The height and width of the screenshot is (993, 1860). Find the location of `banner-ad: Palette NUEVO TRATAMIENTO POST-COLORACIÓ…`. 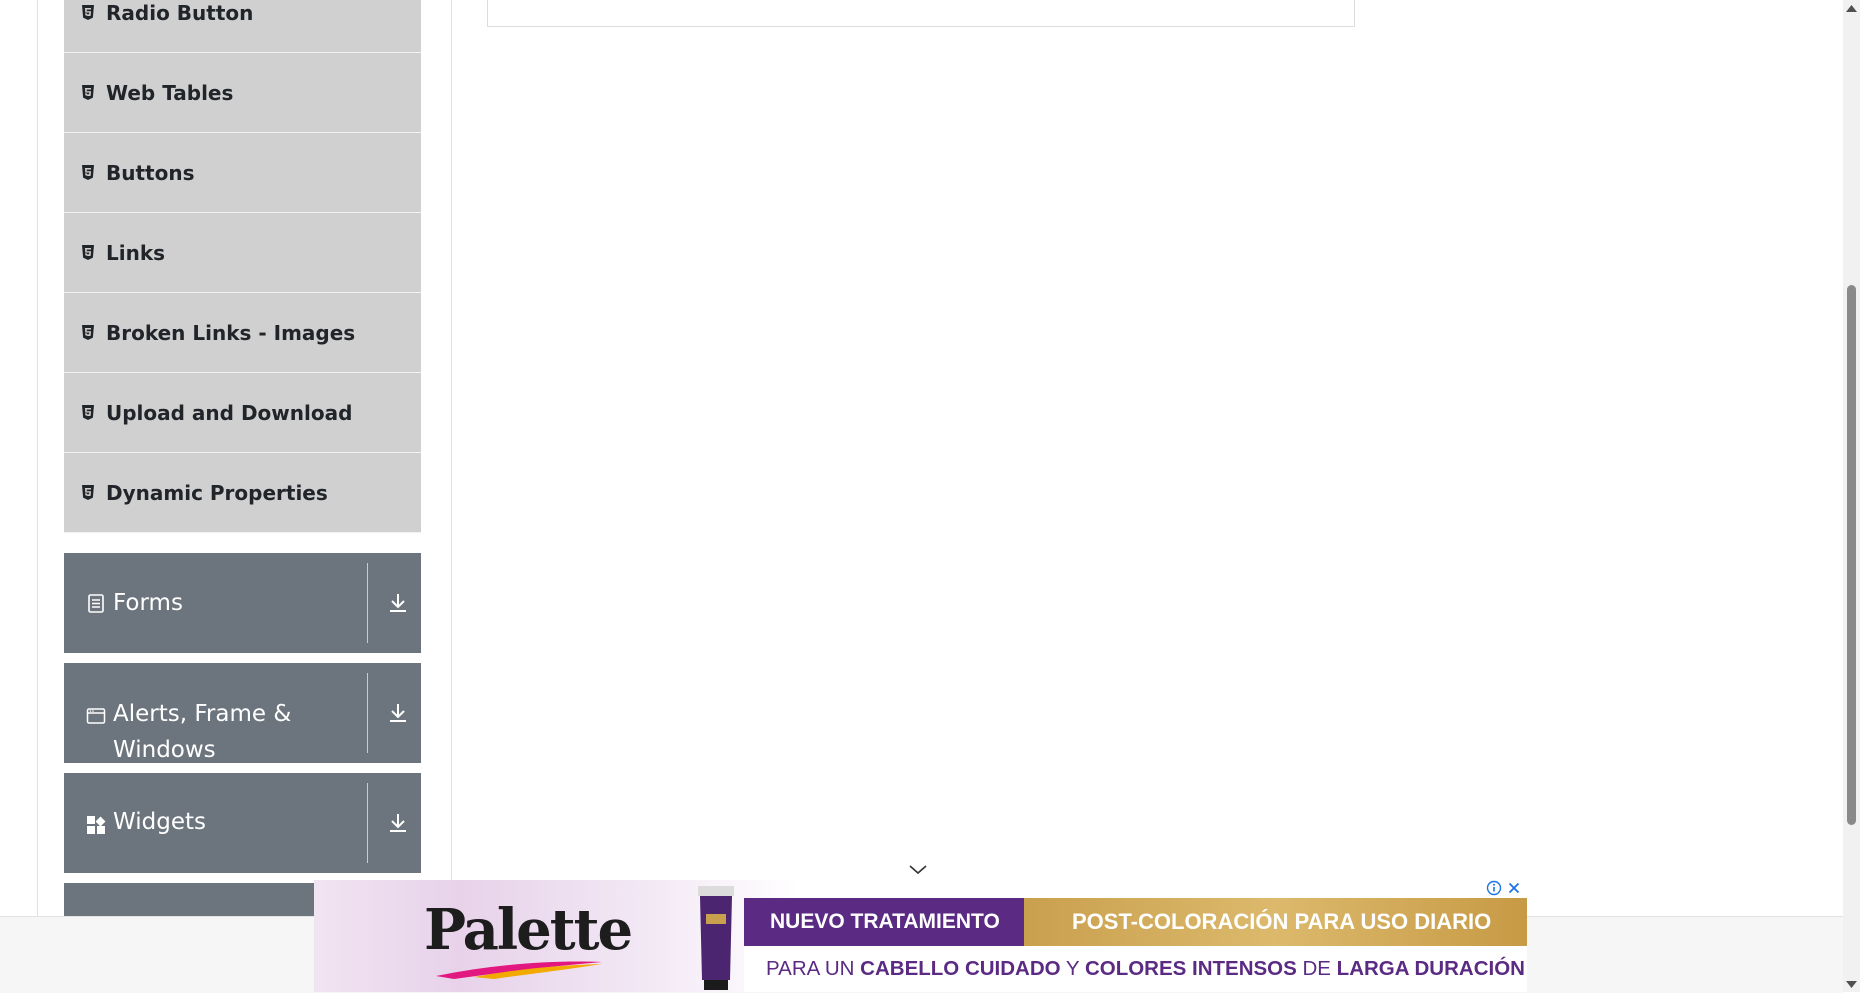

banner-ad: Palette NUEVO TRATAMIENTO POST-COLORACIÓ… is located at coordinates (920, 936).